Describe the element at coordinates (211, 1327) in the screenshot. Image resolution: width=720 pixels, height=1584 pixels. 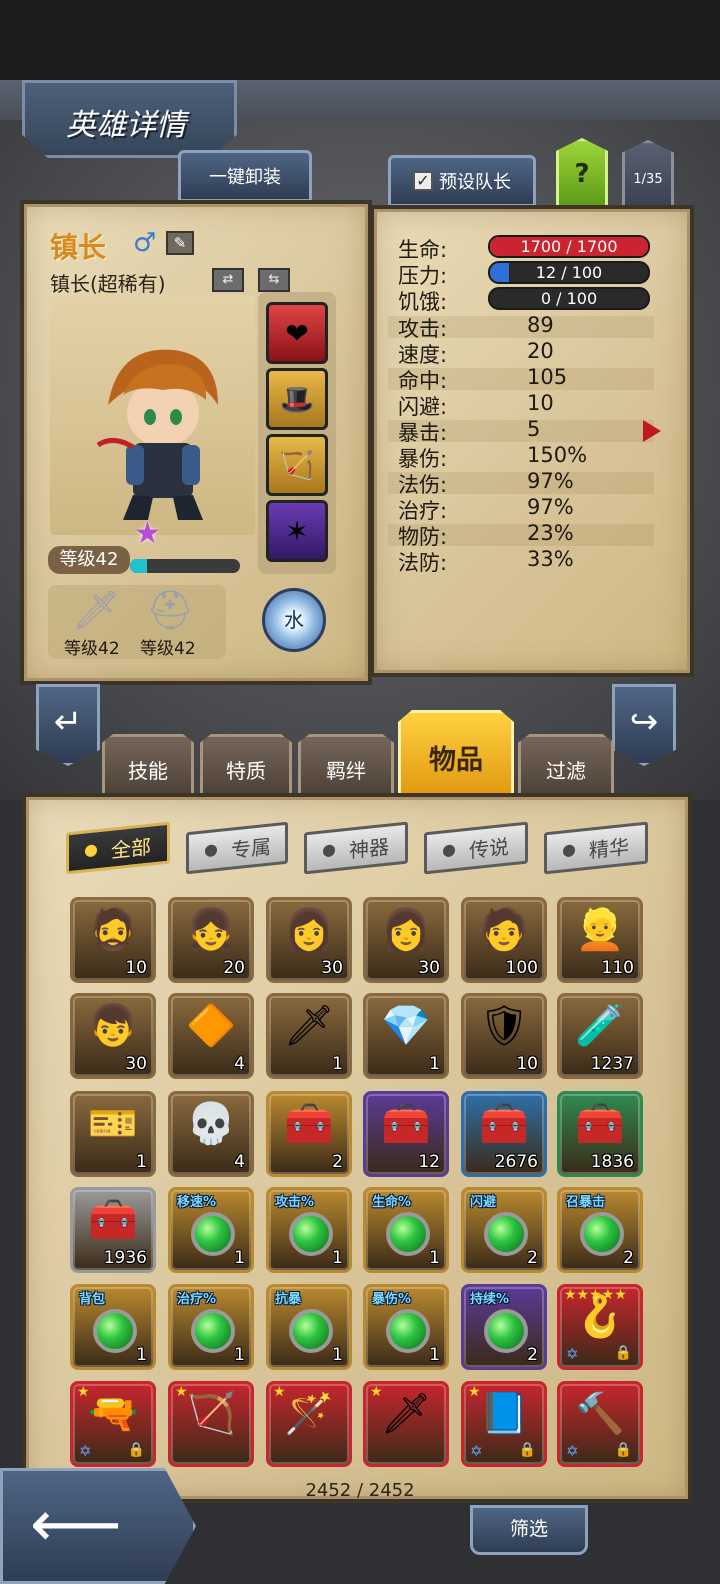
I see `item-cell: 治疗% 1` at that location.